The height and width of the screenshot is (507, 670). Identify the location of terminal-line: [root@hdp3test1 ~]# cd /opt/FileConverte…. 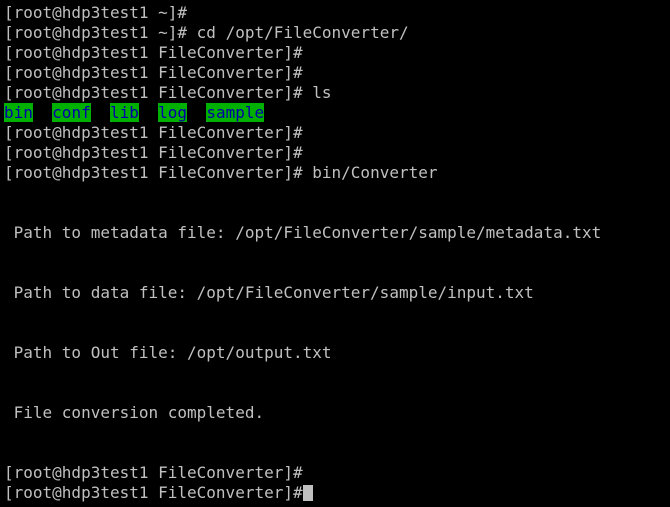
(337, 33).